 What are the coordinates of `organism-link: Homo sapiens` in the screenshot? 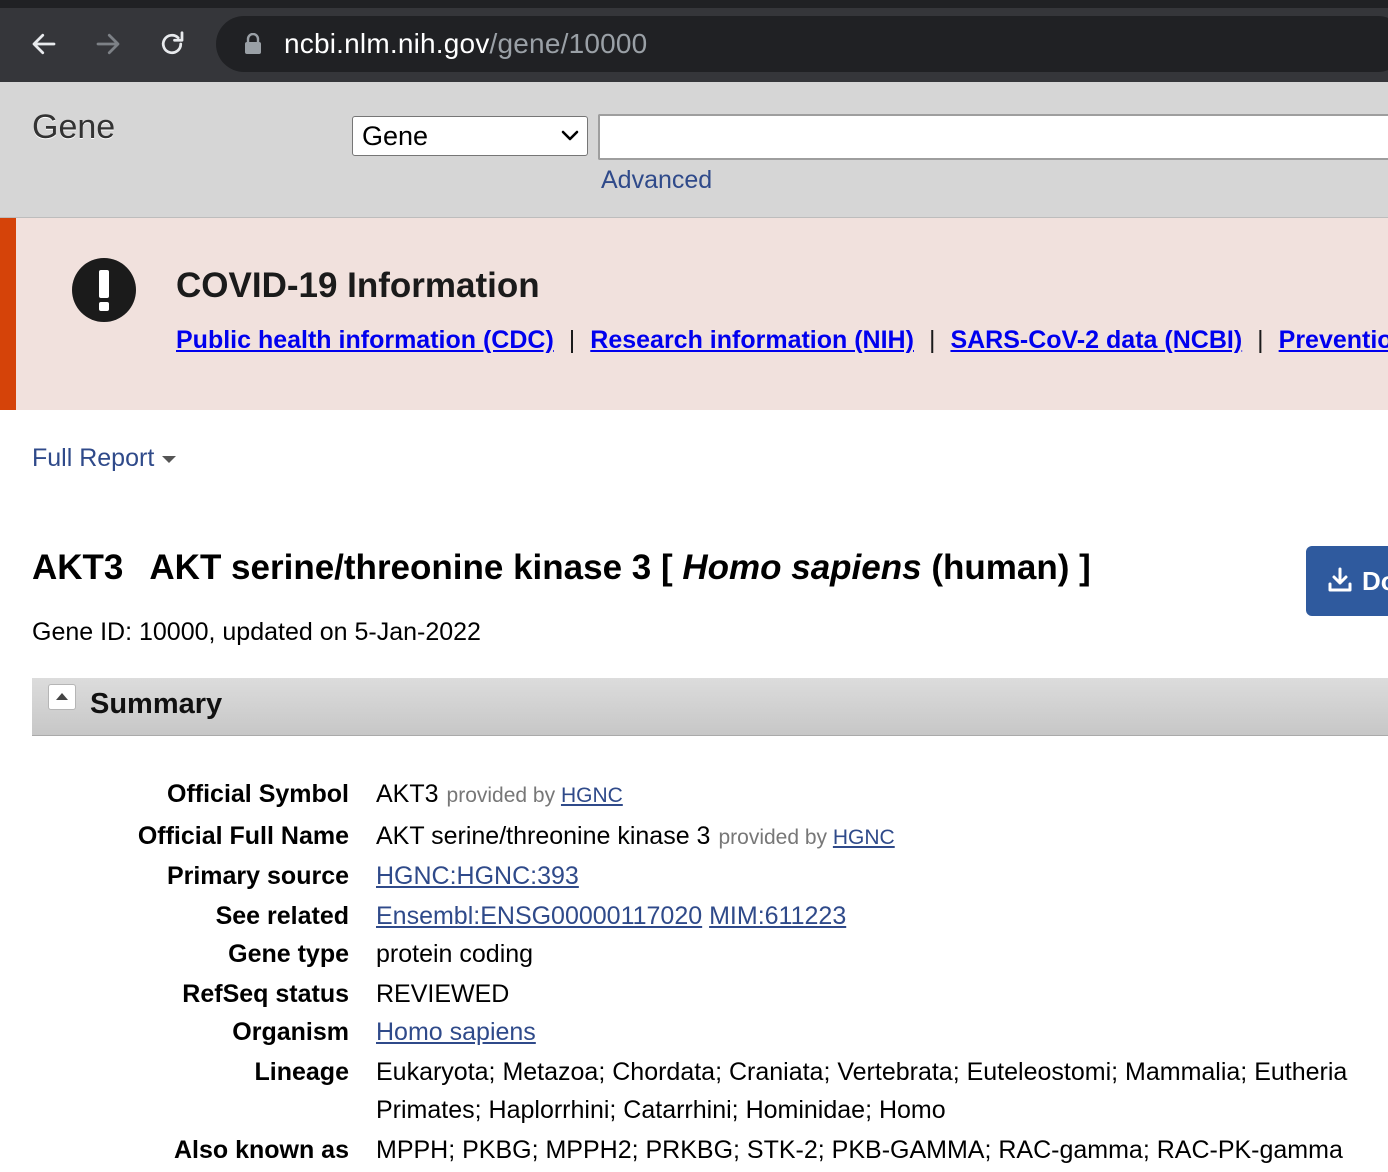 It's located at (456, 1032).